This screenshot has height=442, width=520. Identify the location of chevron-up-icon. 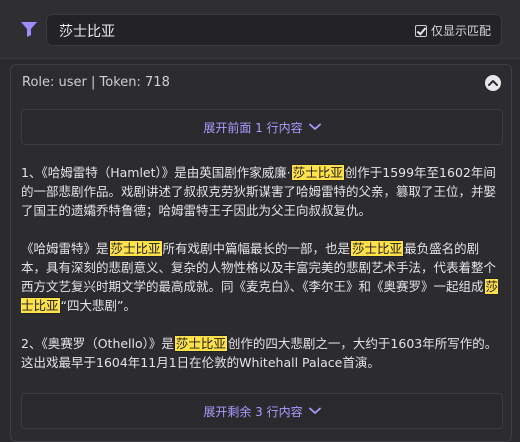
(493, 83).